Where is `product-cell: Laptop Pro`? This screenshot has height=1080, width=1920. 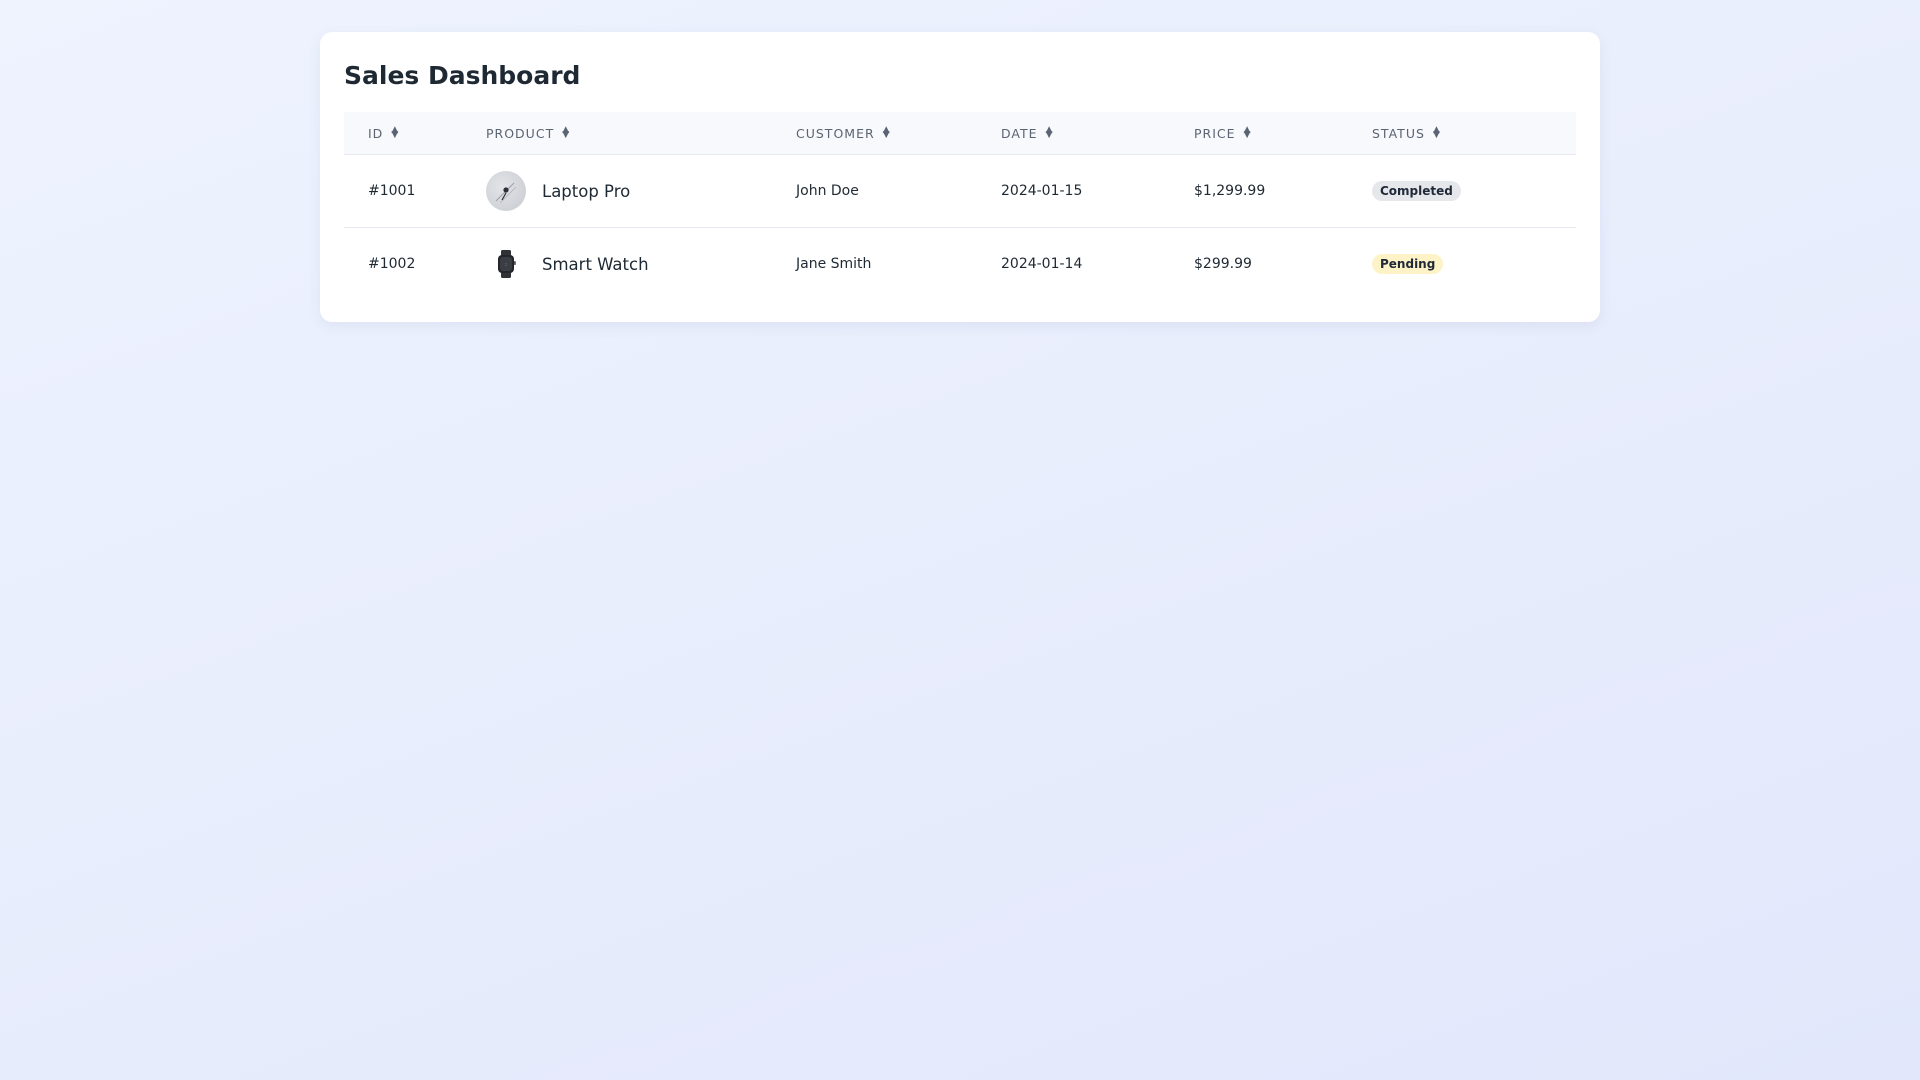 product-cell: Laptop Pro is located at coordinates (641, 191).